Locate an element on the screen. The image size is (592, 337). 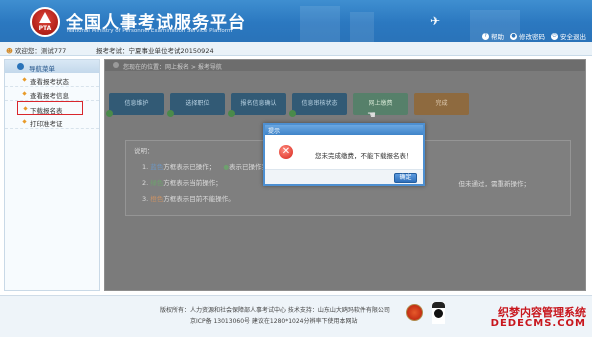
ok-button: 确定 is located at coordinates (405, 178).